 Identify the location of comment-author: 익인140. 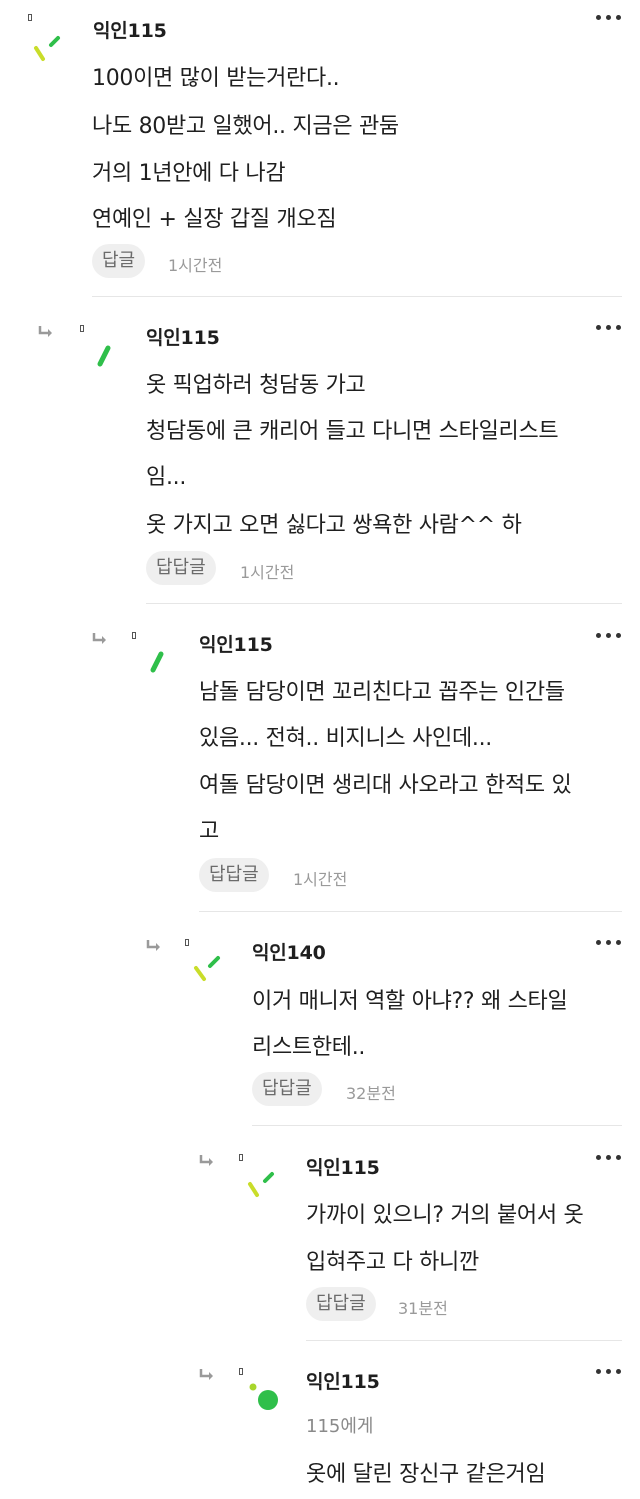
(289, 953).